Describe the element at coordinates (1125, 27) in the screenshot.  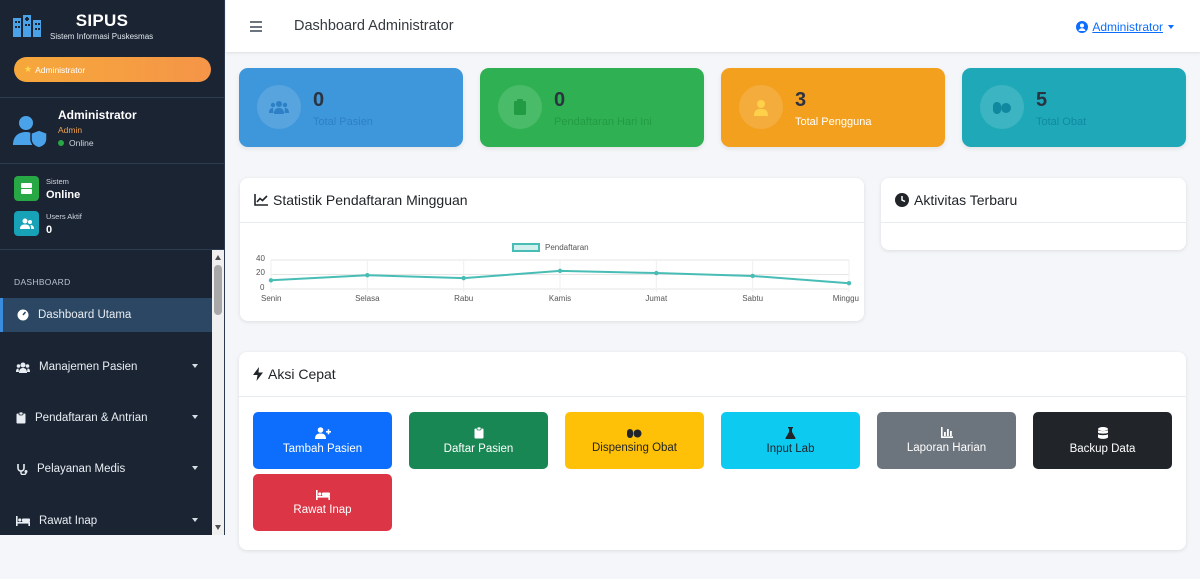
I see `user-menu-dropdown: Administrator` at that location.